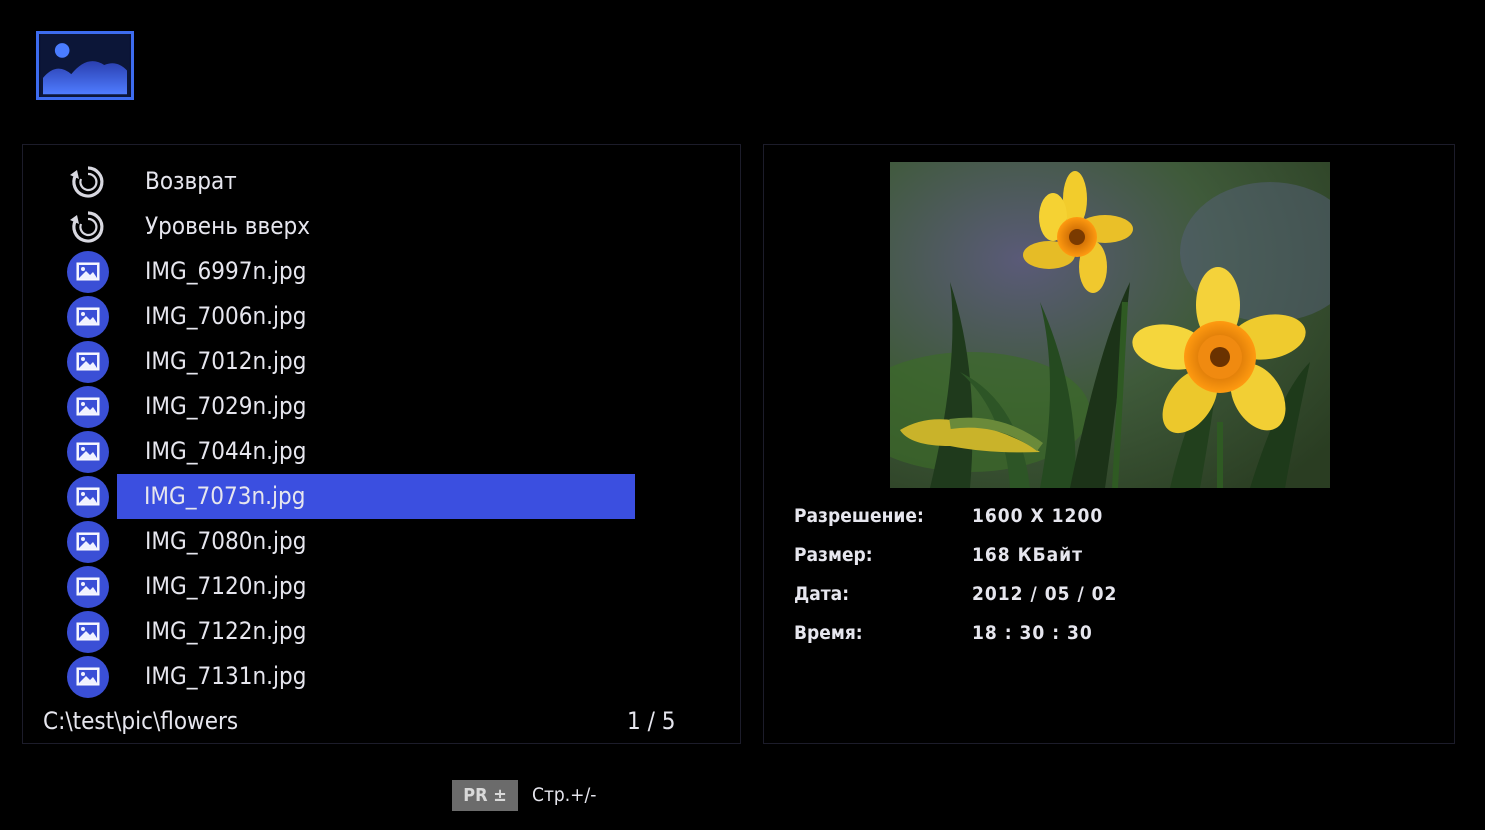 Image resolution: width=1485 pixels, height=830 pixels. I want to click on file-list-item-label: IMG_7029n.jpg, so click(226, 406).